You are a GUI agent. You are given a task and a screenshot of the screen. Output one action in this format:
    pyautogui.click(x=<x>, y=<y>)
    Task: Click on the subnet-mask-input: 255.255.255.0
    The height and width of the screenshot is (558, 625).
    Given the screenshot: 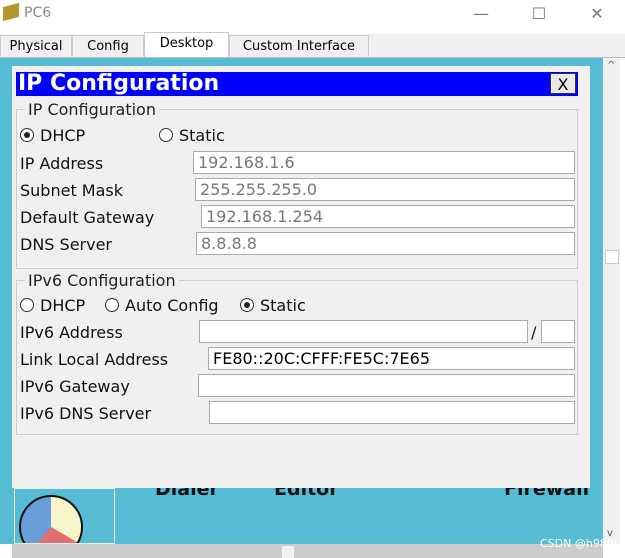 What is the action you would take?
    pyautogui.click(x=385, y=189)
    